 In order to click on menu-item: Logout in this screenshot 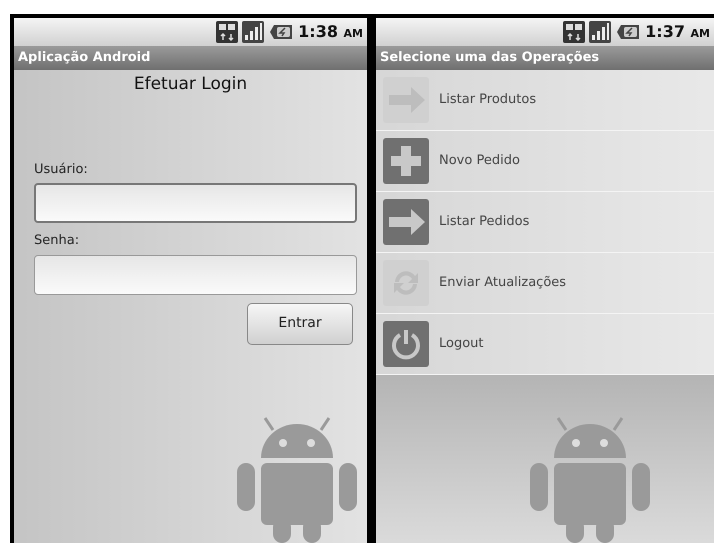, I will do `click(545, 344)`.